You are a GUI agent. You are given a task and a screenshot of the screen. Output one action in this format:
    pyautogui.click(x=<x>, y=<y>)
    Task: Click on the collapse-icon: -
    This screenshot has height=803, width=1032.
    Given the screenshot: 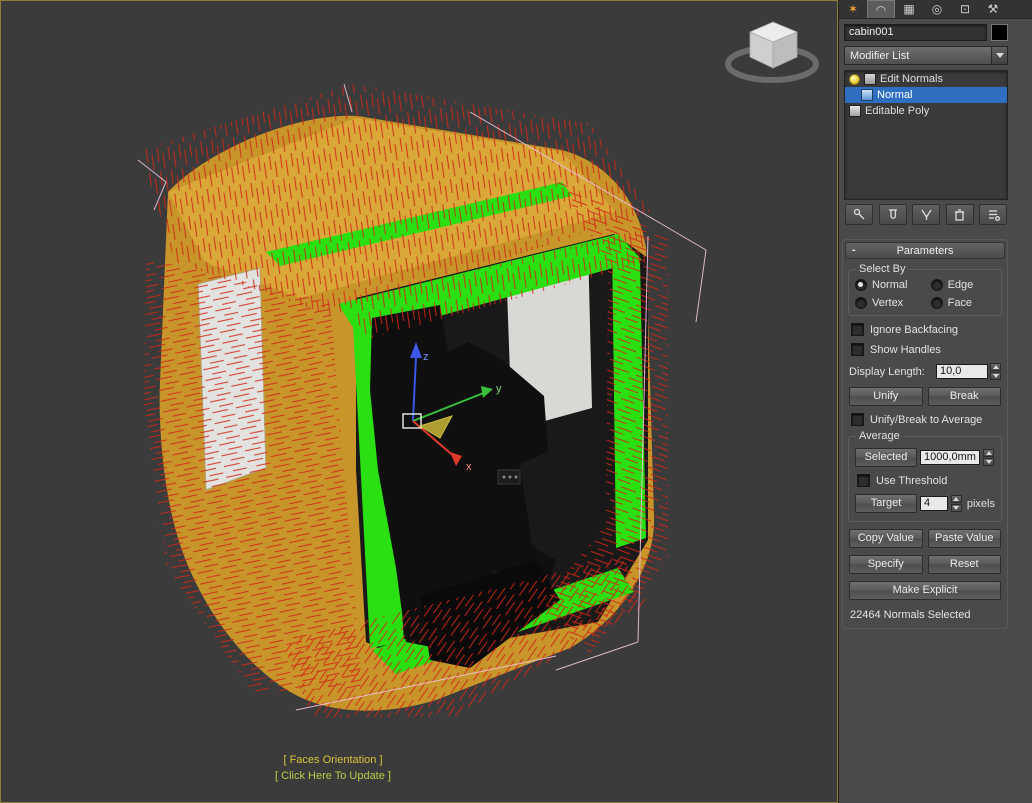 What is the action you would take?
    pyautogui.click(x=854, y=250)
    